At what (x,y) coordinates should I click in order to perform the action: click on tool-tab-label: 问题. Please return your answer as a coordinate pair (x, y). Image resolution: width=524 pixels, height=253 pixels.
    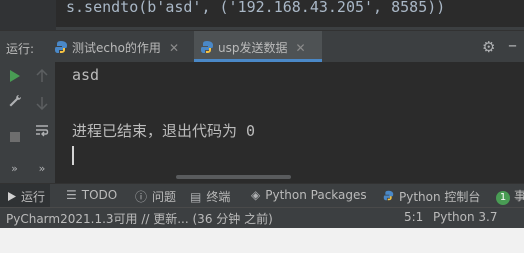
    Looking at the image, I should click on (164, 197).